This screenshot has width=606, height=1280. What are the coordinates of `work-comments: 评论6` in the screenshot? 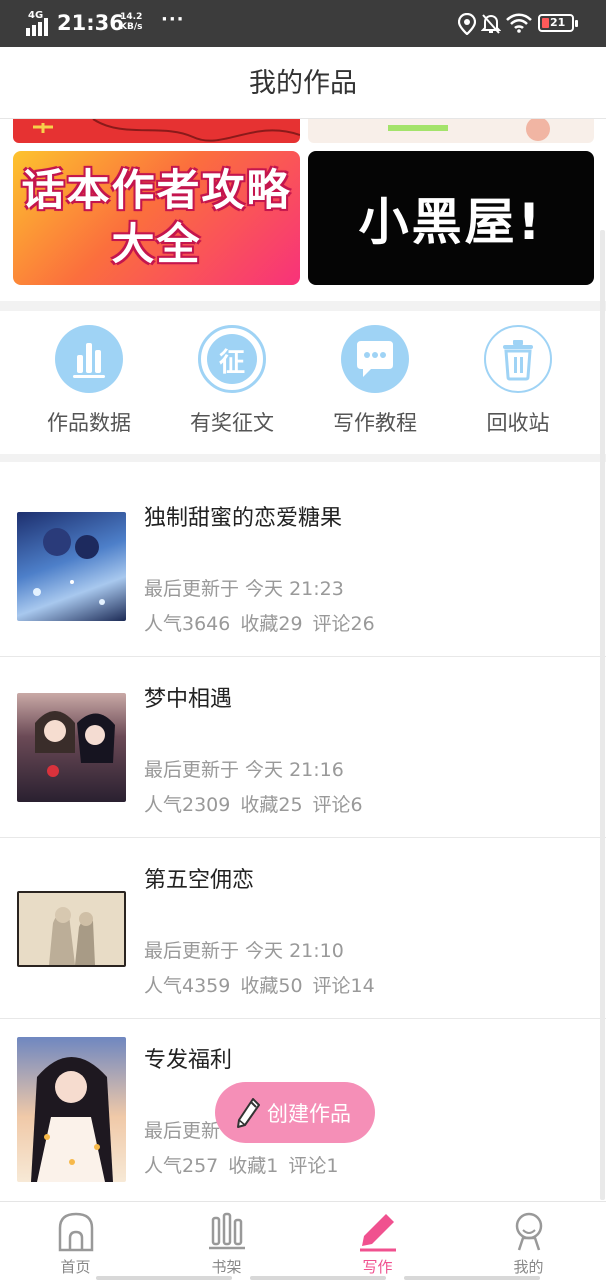 It's located at (337, 805).